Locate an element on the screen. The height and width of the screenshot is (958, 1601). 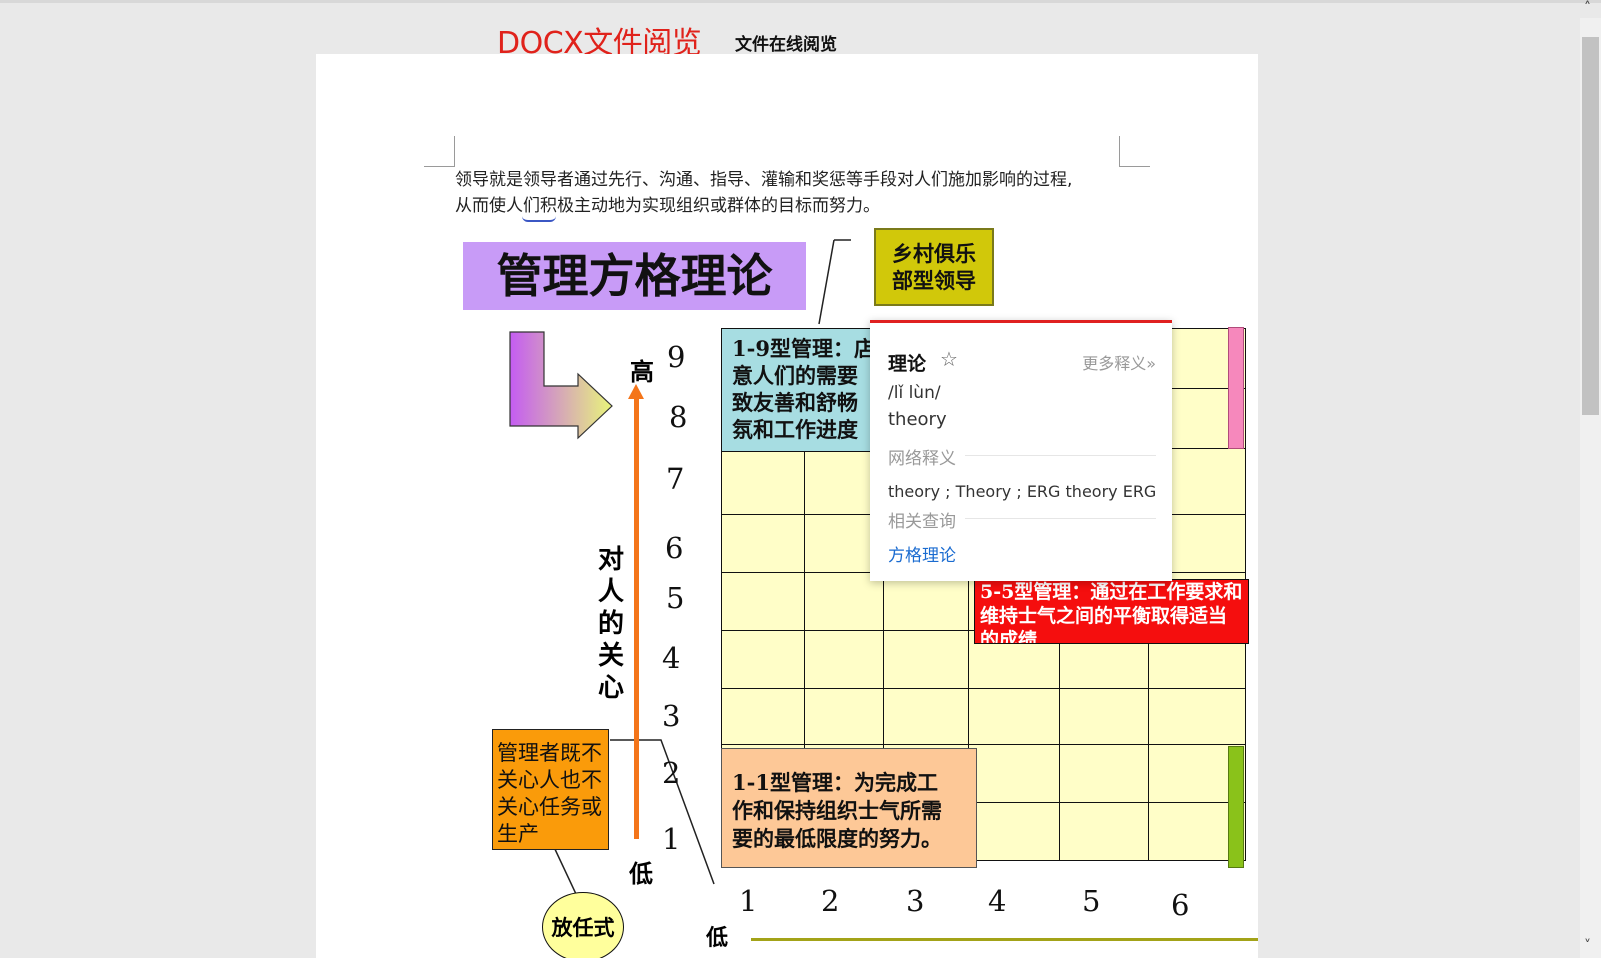
y-tick: 4 is located at coordinates (671, 658).